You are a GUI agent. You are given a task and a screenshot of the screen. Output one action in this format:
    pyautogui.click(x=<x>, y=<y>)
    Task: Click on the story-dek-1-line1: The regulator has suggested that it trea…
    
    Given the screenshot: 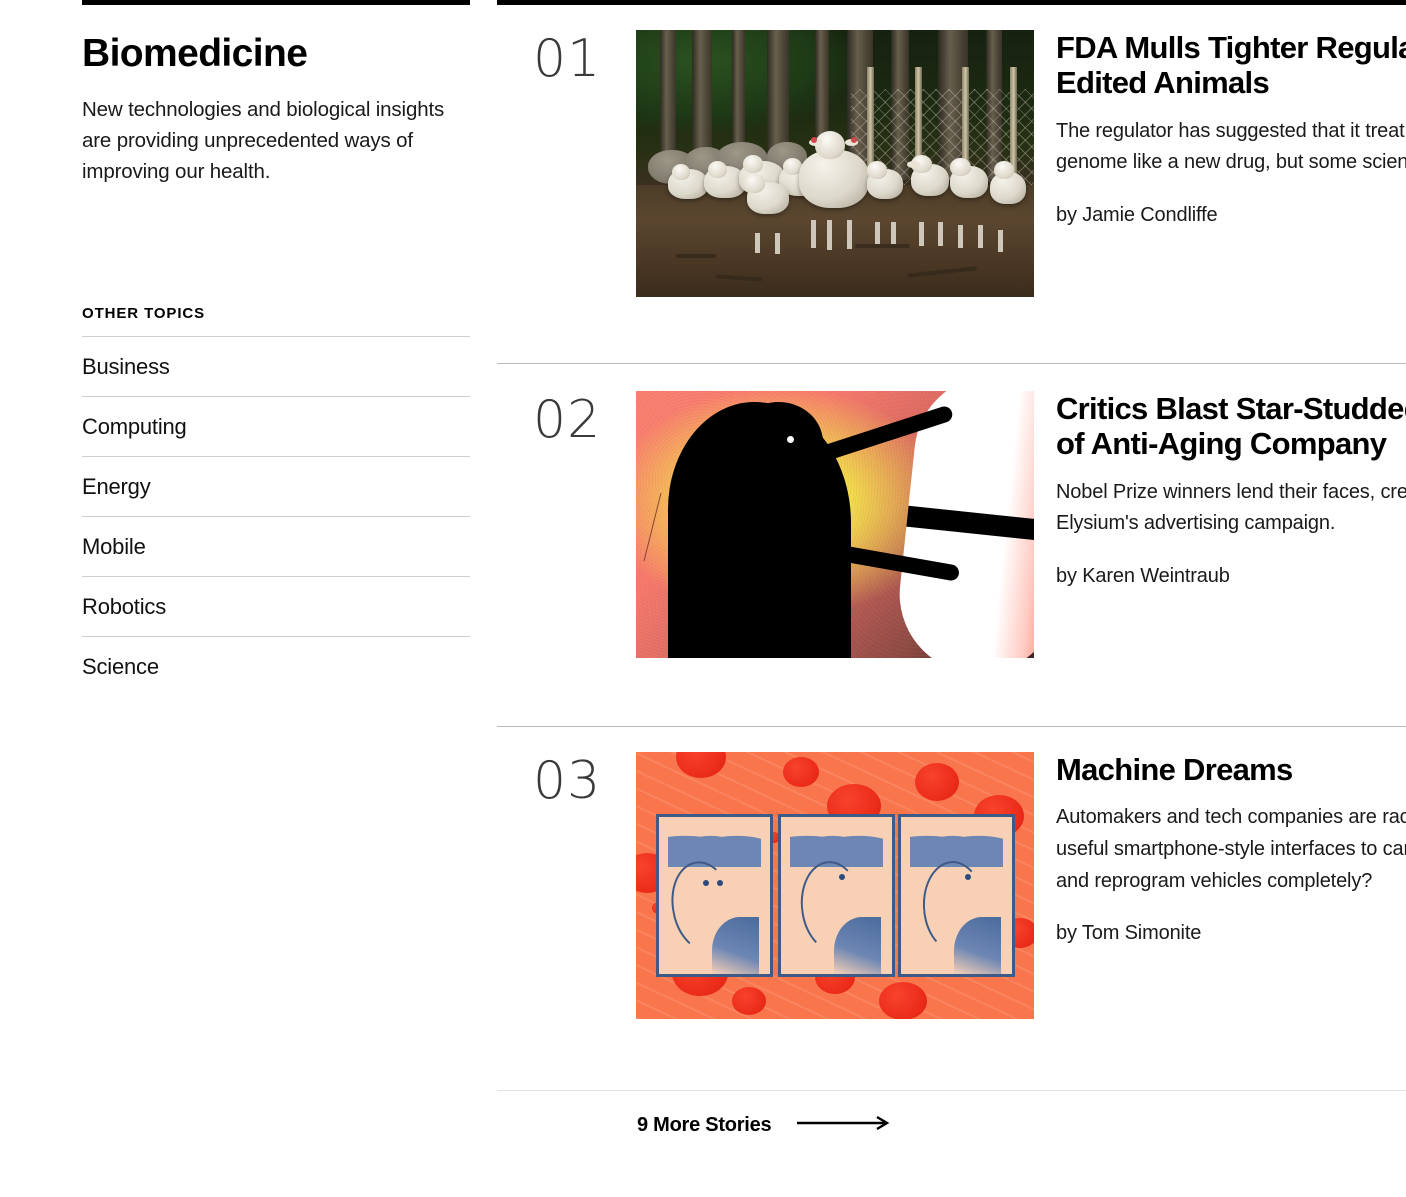 What is the action you would take?
    pyautogui.click(x=1231, y=130)
    